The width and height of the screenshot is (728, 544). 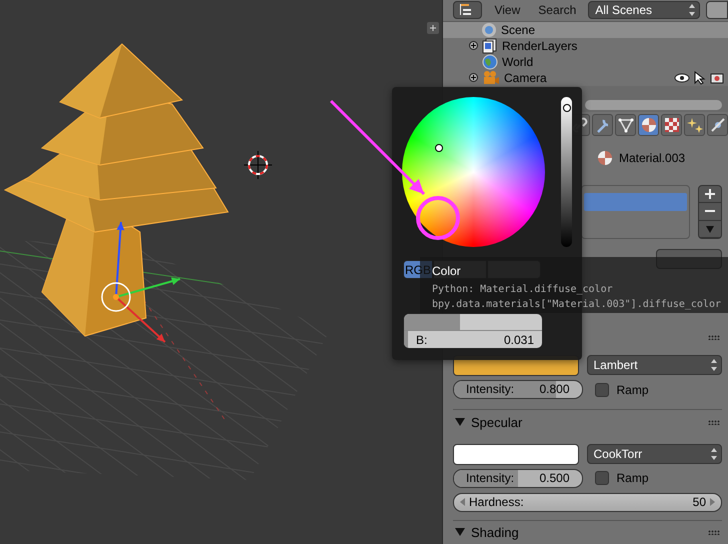 I want to click on editor-type-button, so click(x=467, y=10).